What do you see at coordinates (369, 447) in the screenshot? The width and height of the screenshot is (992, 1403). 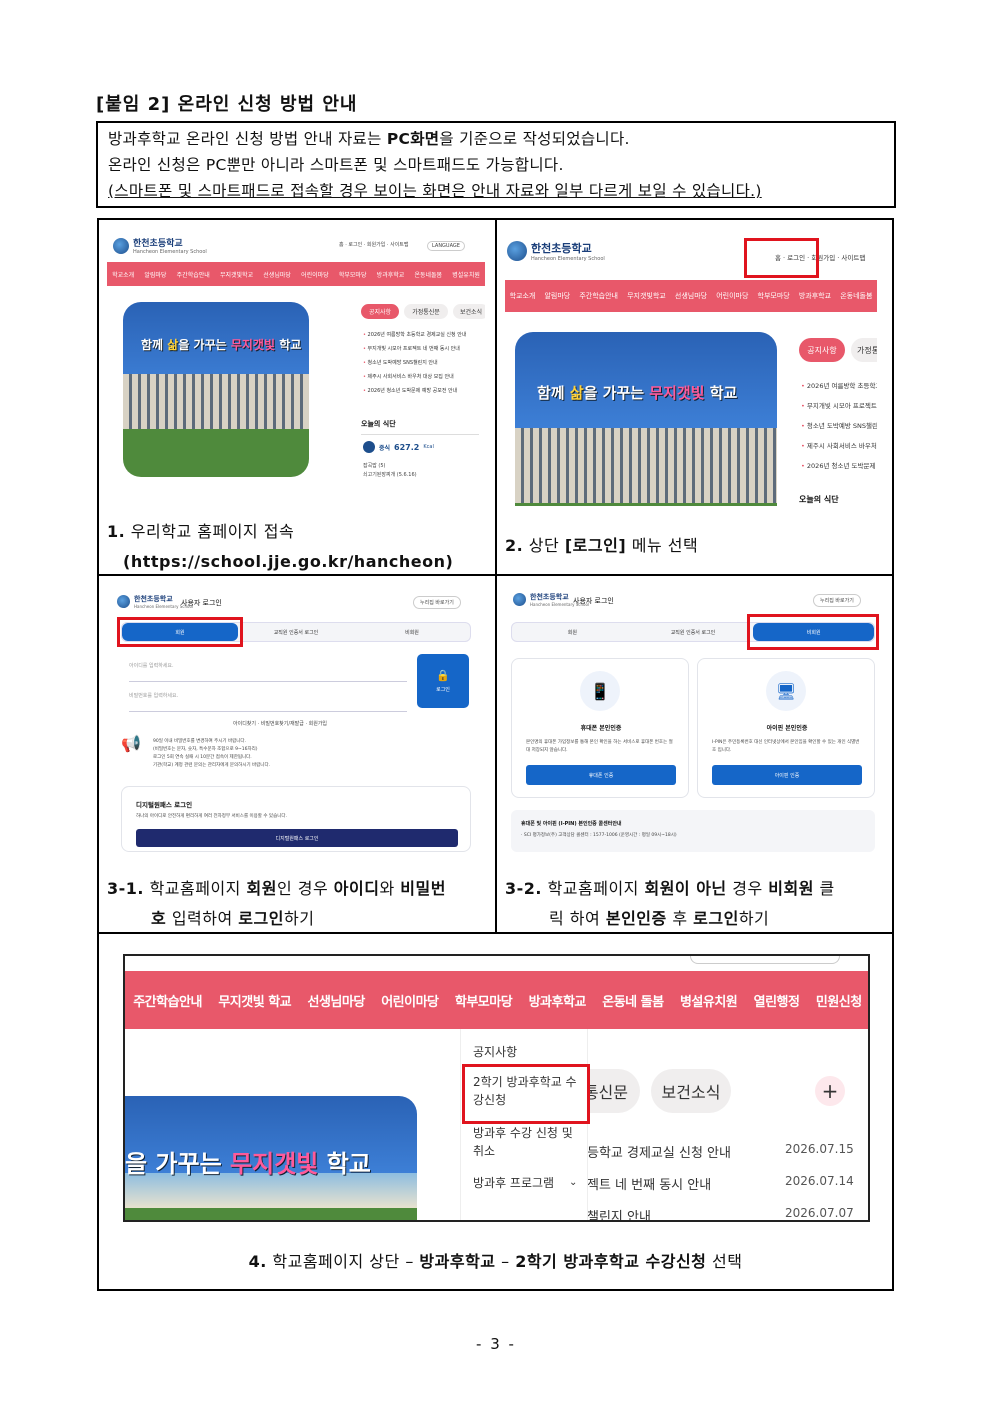 I see `meal-icon` at bounding box center [369, 447].